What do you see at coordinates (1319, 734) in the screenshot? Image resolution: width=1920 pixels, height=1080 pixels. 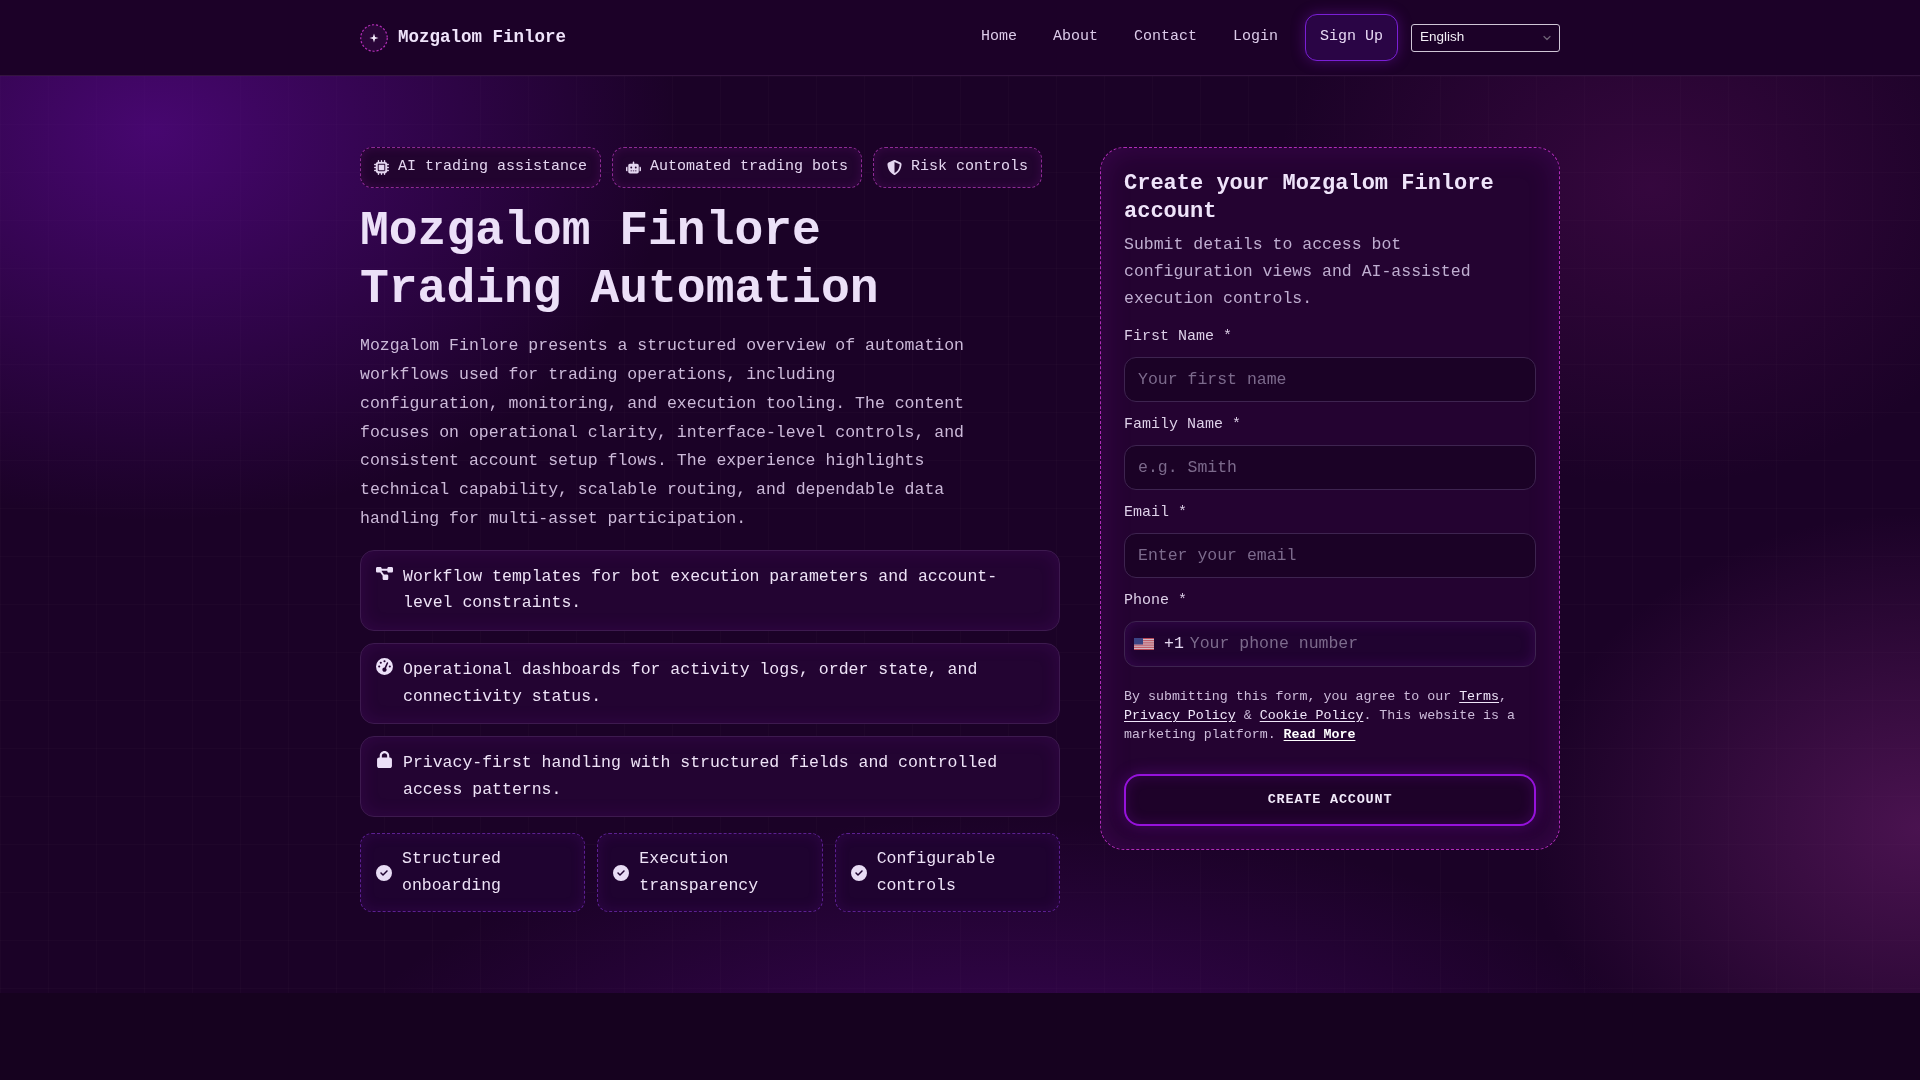 I see `bold-link: Read More` at bounding box center [1319, 734].